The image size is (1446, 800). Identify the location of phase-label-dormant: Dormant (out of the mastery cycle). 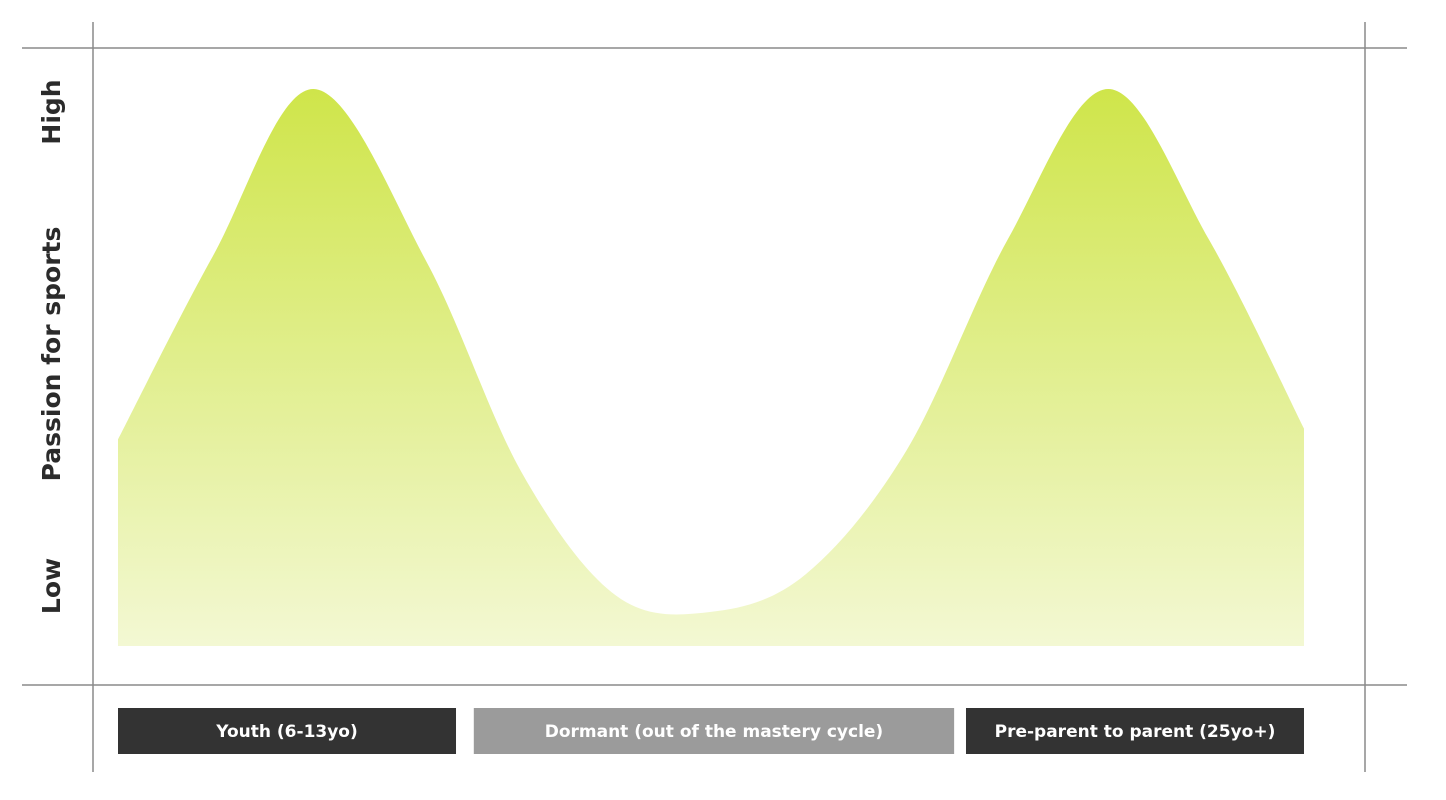
(714, 732).